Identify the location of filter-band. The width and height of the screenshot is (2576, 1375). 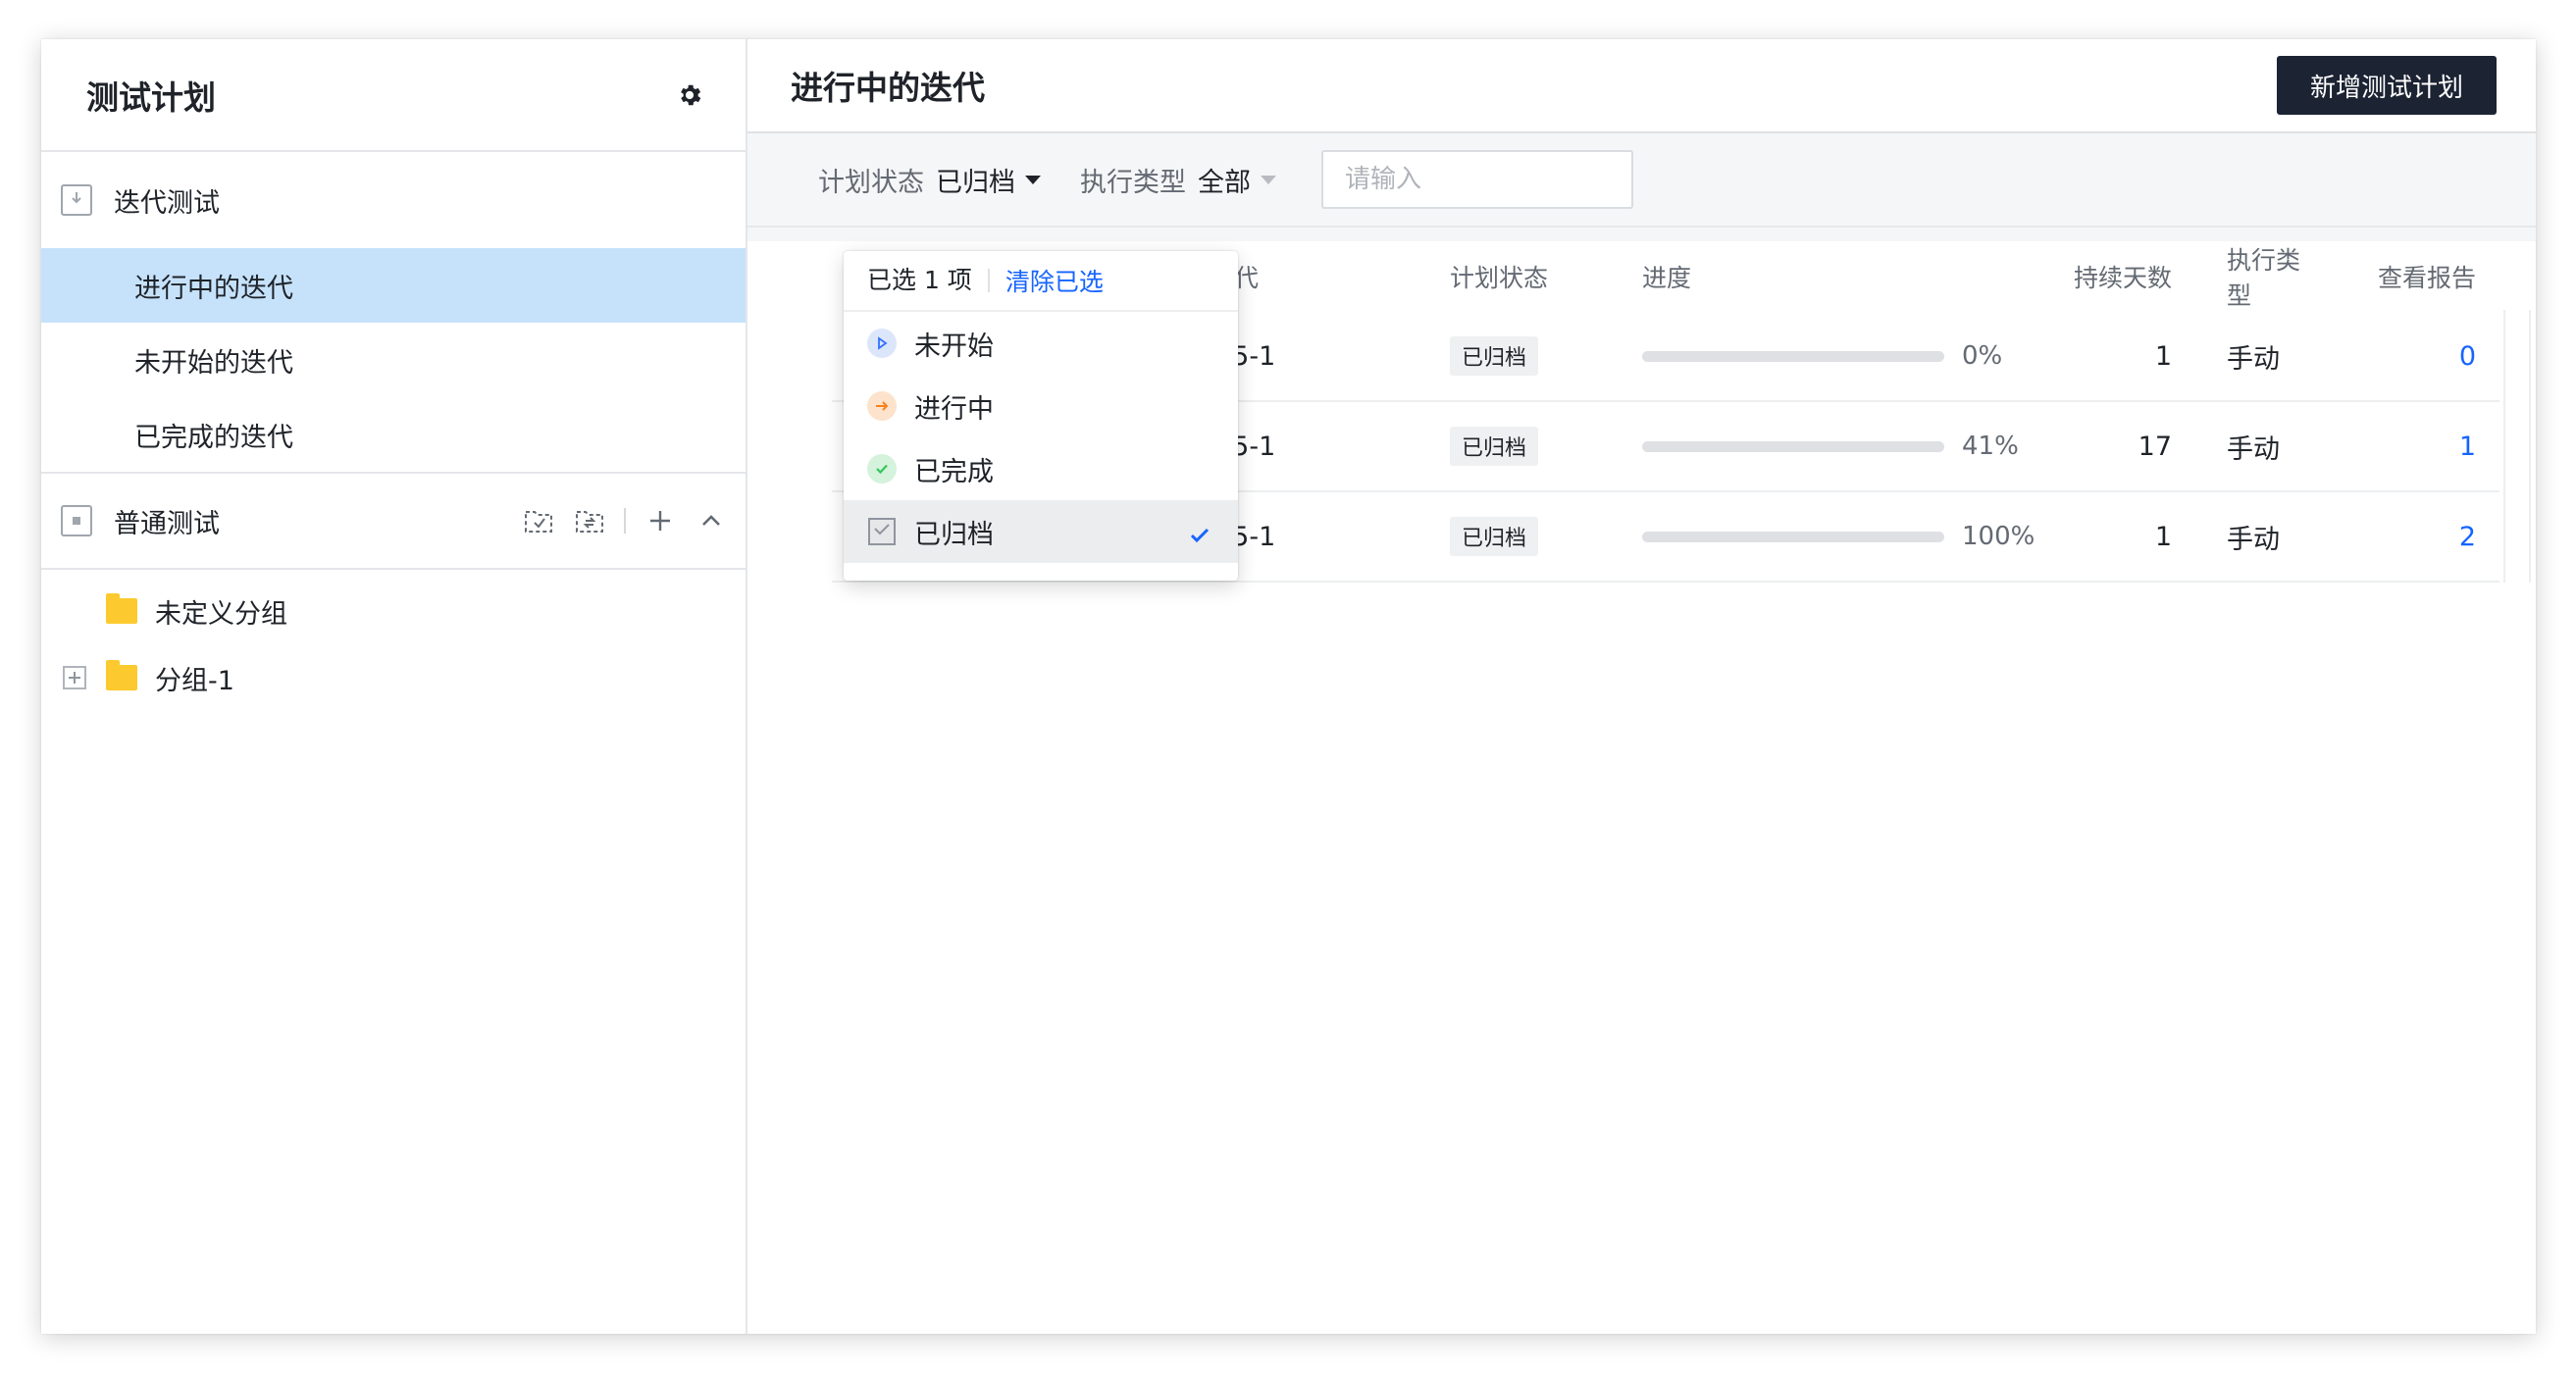
(1641, 234).